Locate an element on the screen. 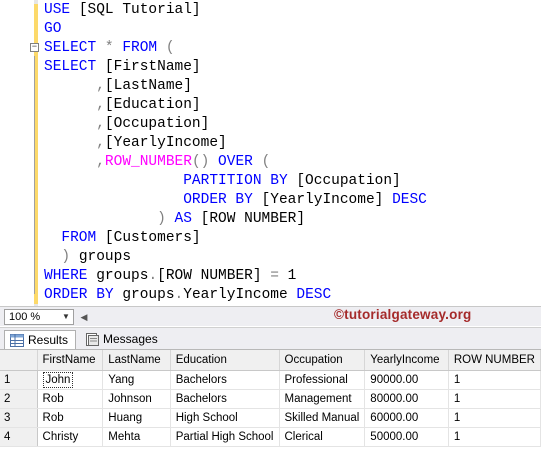  code-line: ,[YearlyIncome] is located at coordinates (235, 143).